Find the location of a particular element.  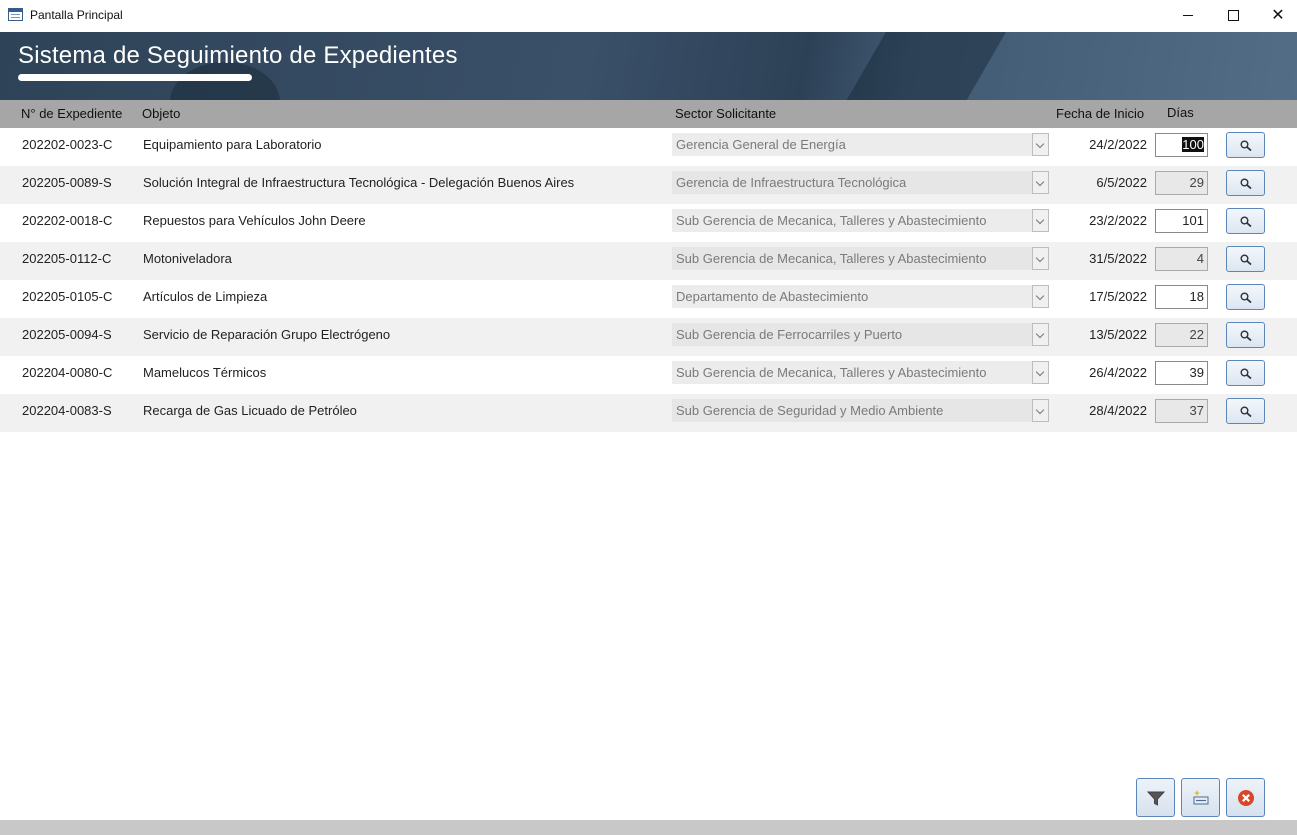

dias-field: 100 is located at coordinates (1181, 145).